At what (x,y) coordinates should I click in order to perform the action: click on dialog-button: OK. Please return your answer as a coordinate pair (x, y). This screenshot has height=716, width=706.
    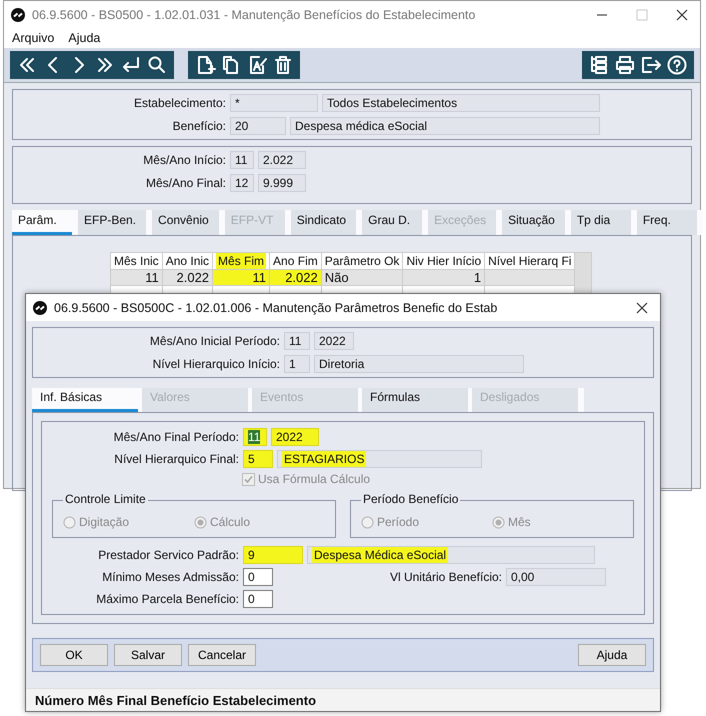
    Looking at the image, I should click on (74, 655).